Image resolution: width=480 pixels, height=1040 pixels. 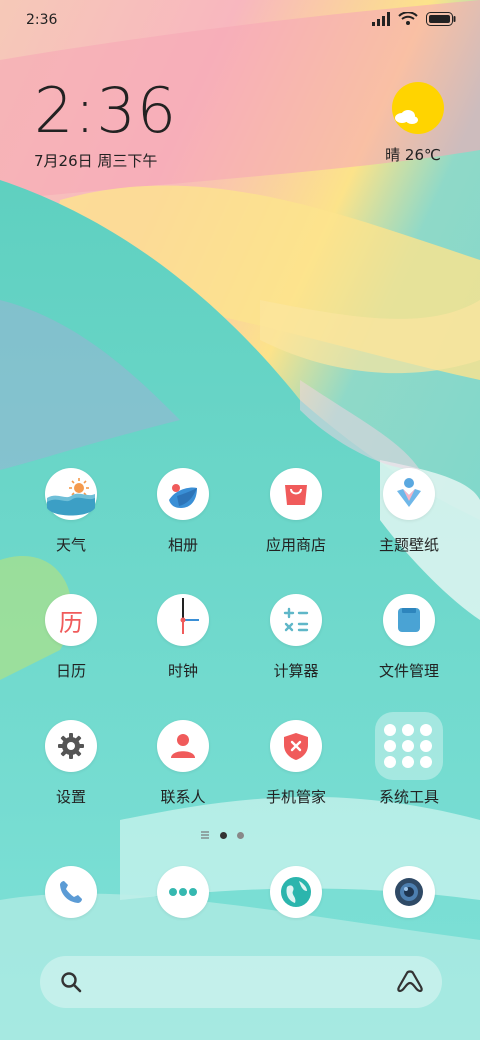 What do you see at coordinates (409, 620) in the screenshot?
I see `file-manager-icon` at bounding box center [409, 620].